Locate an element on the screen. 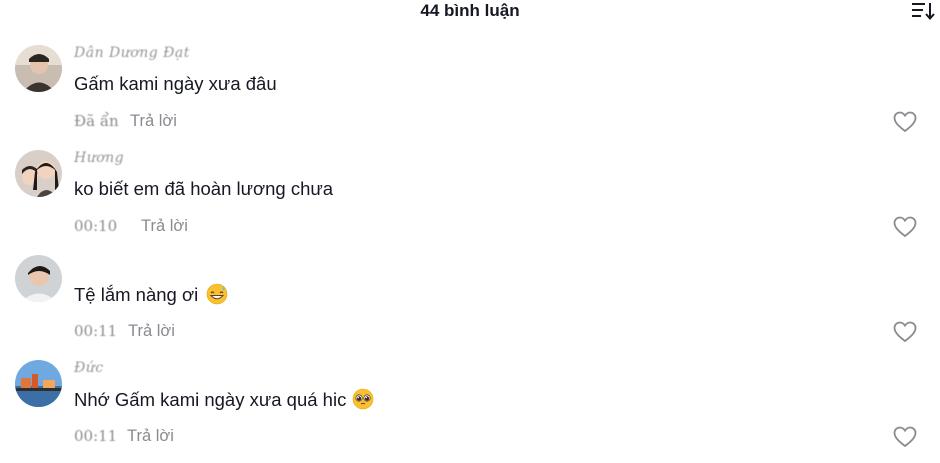  comment-text: Nhớ Gấm kami ngày xưa quá hic is located at coordinates (224, 399).